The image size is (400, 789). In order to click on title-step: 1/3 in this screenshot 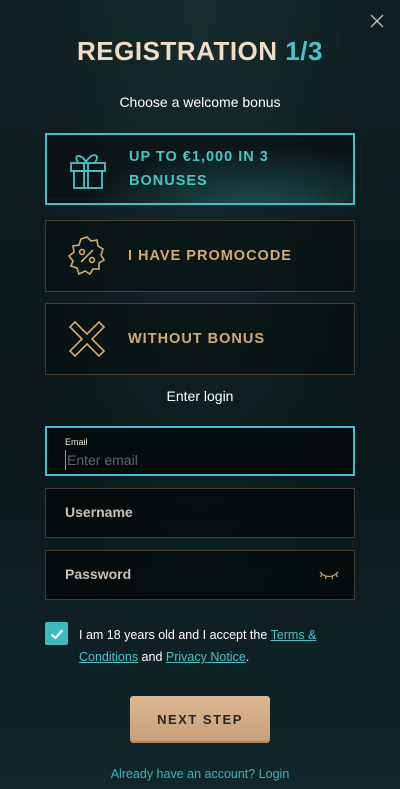, I will do `click(304, 51)`.